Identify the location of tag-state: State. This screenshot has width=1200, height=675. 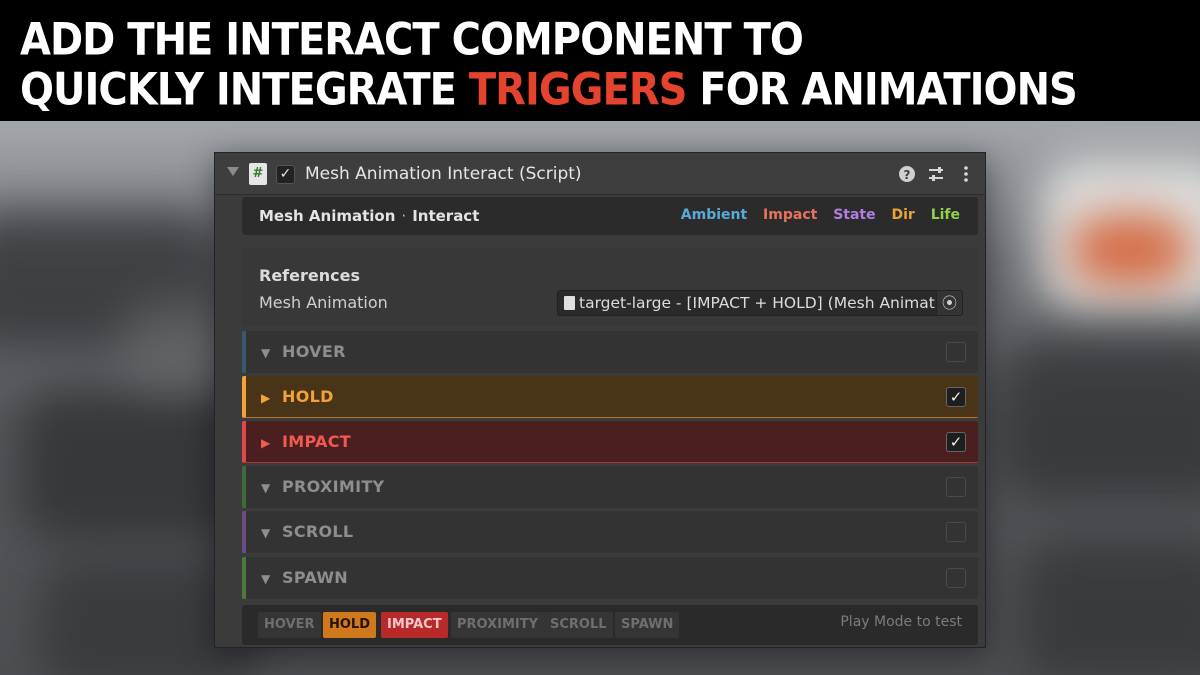
(854, 215).